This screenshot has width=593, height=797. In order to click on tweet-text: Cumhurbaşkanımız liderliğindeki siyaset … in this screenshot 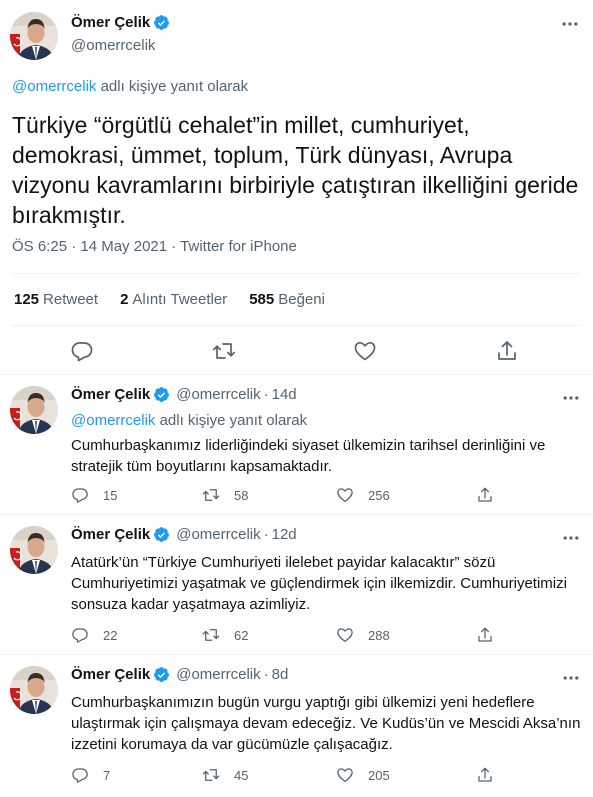, I will do `click(308, 456)`.